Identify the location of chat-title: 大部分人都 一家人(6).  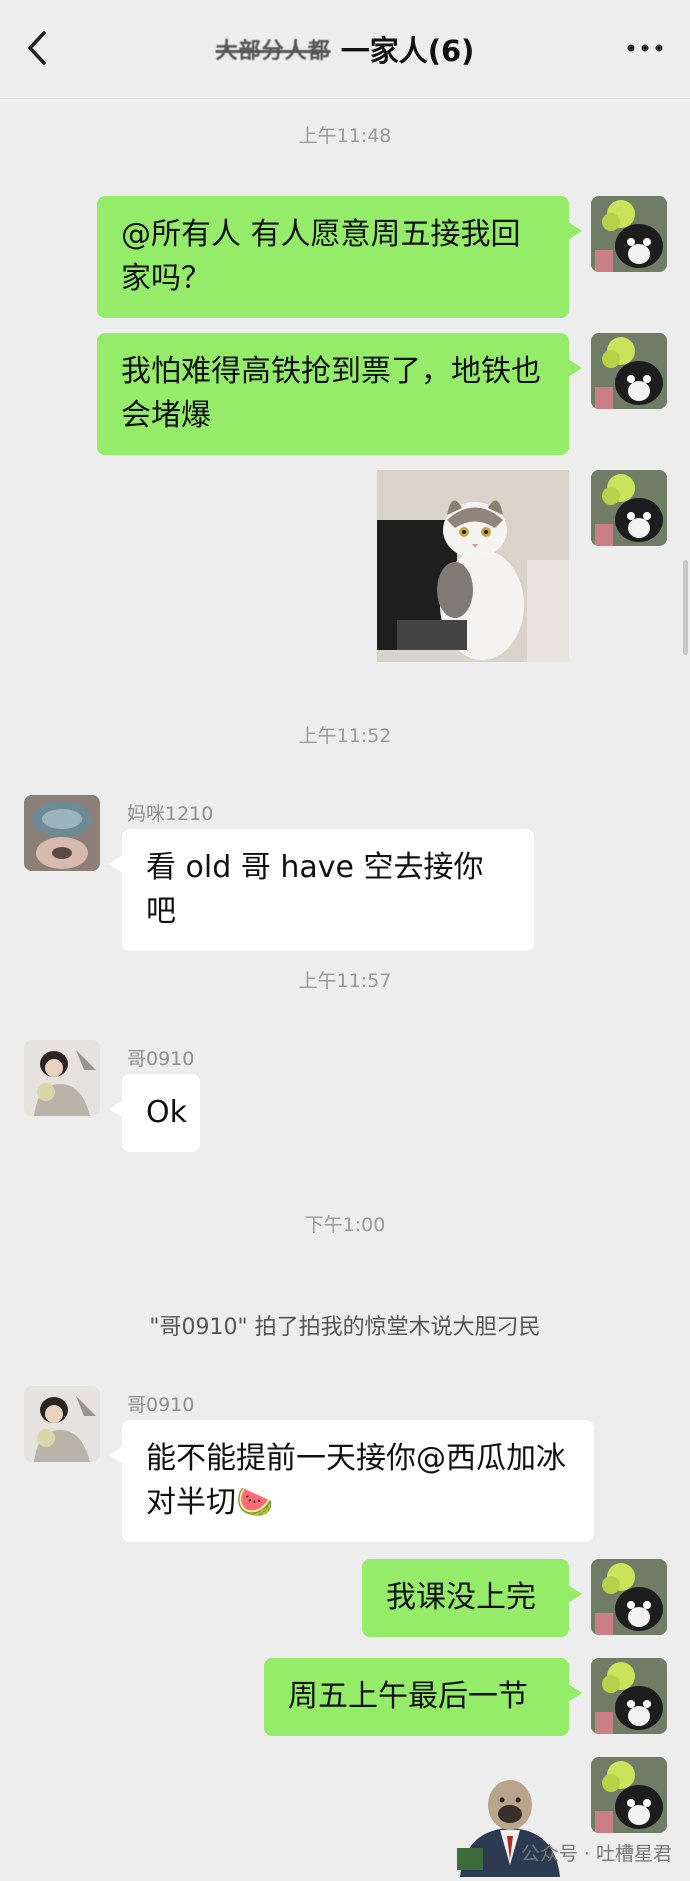
(345, 49).